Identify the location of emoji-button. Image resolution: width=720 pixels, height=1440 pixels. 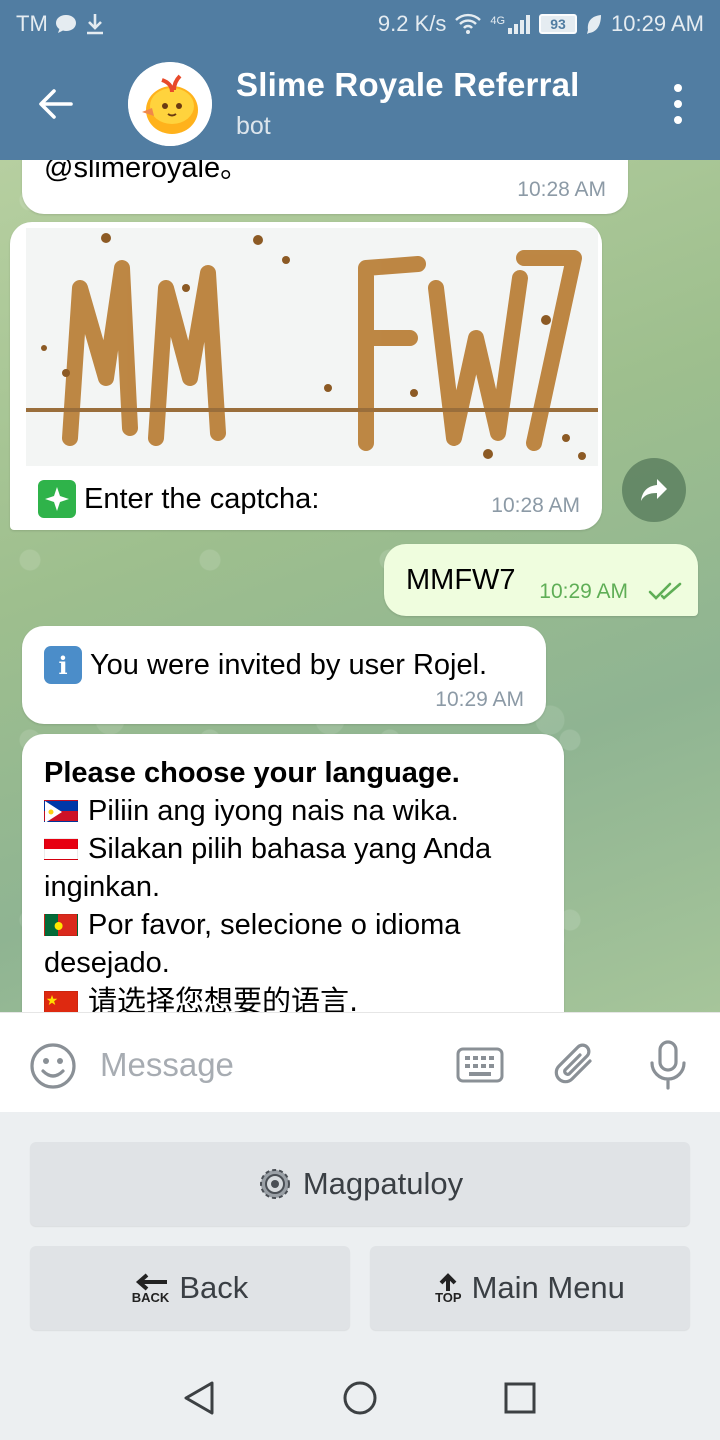
(53, 1068).